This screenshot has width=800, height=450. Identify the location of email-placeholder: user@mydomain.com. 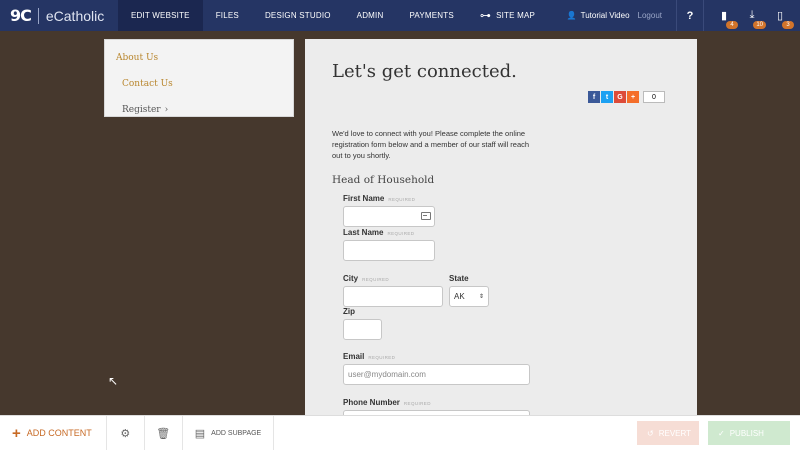
(387, 374).